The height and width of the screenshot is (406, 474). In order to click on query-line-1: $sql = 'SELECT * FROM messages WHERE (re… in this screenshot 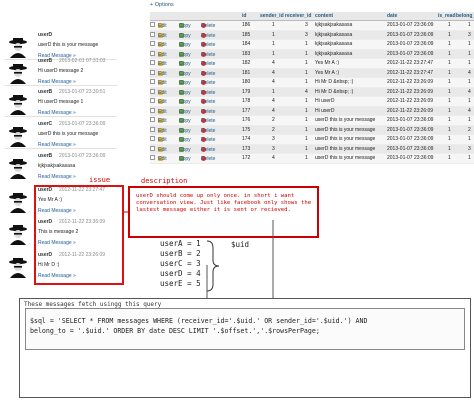, I will do `click(199, 321)`.